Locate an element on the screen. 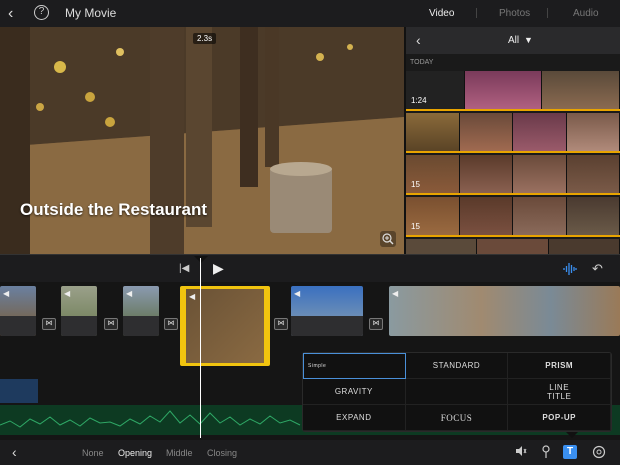  selected-timeline-clip: ◀ is located at coordinates (225, 326).